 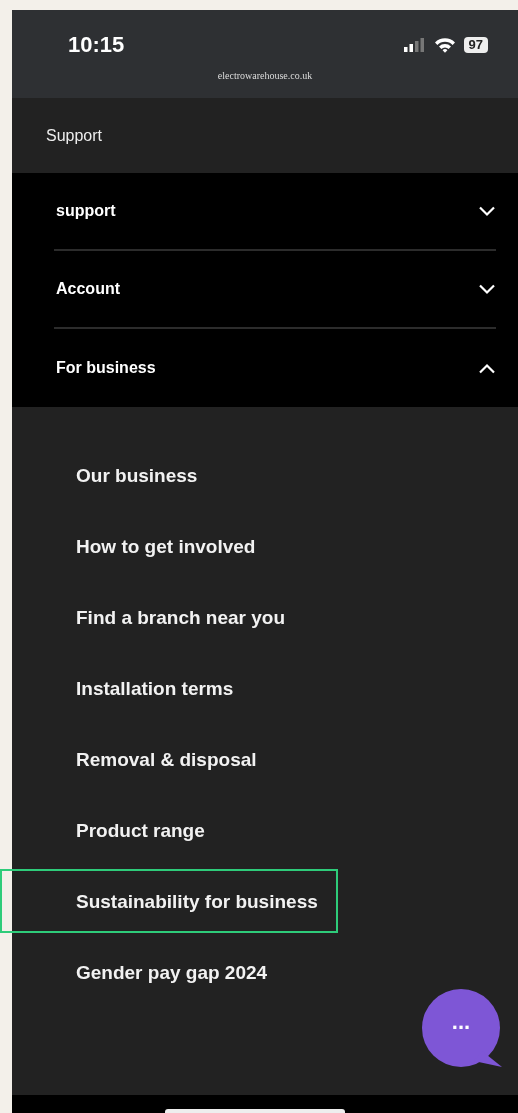 I want to click on submenu-link: Removal & disposal, so click(x=166, y=759).